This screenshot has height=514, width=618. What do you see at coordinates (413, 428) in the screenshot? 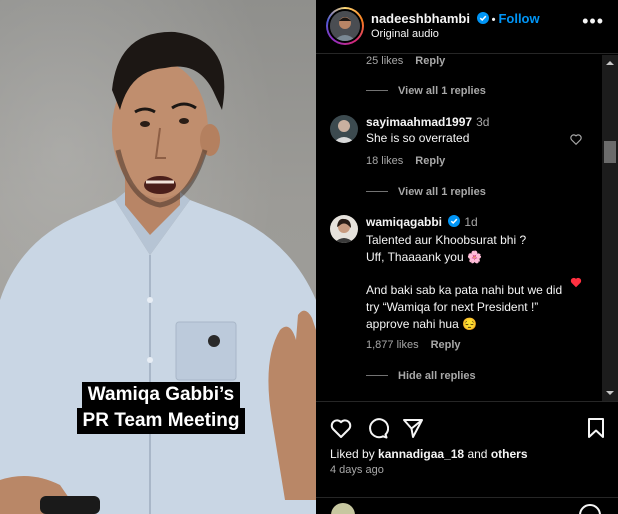
I see `share-send-icon` at bounding box center [413, 428].